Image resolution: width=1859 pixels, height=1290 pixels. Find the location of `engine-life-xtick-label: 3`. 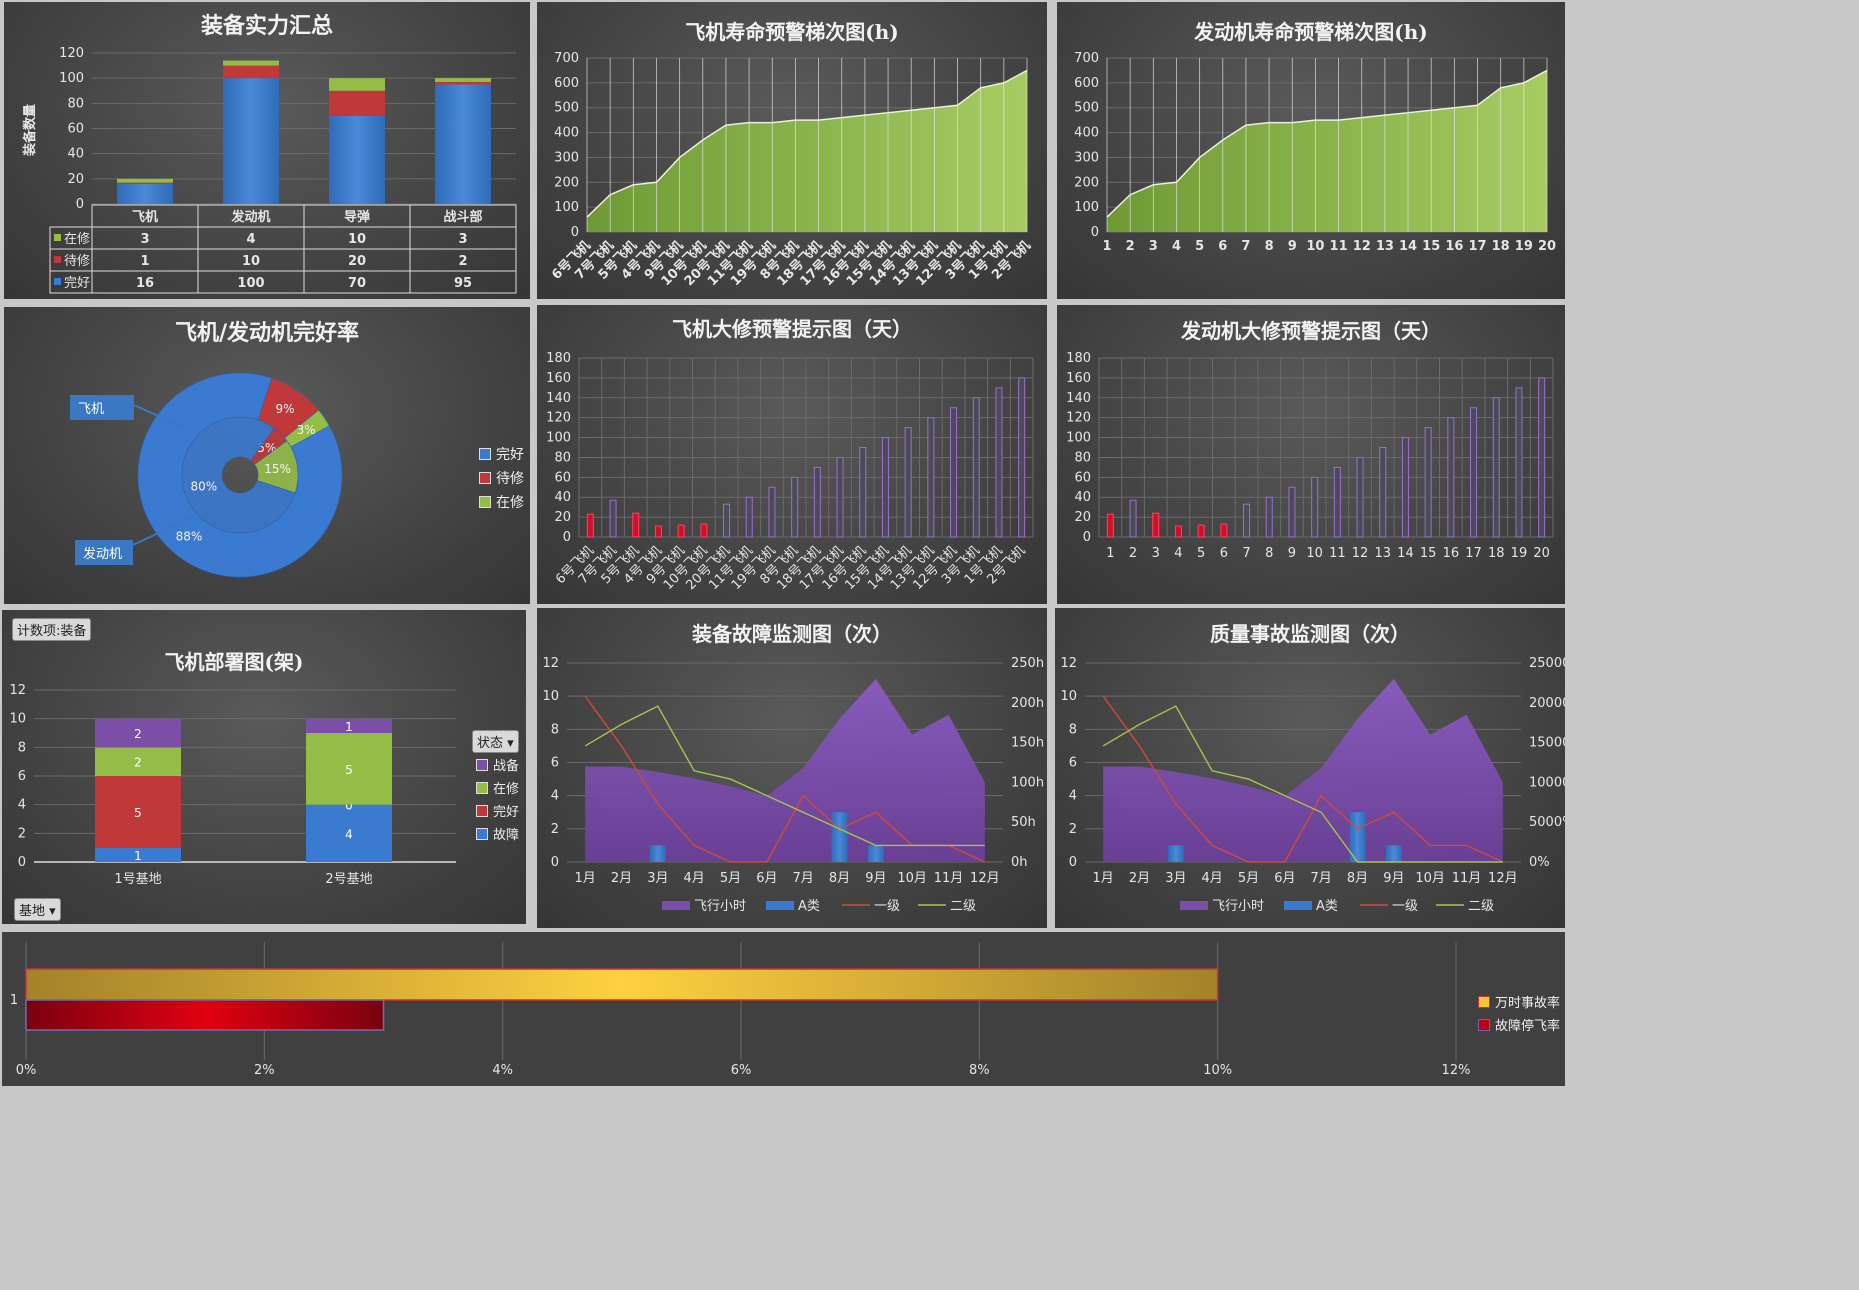

engine-life-xtick-label: 3 is located at coordinates (1153, 246).